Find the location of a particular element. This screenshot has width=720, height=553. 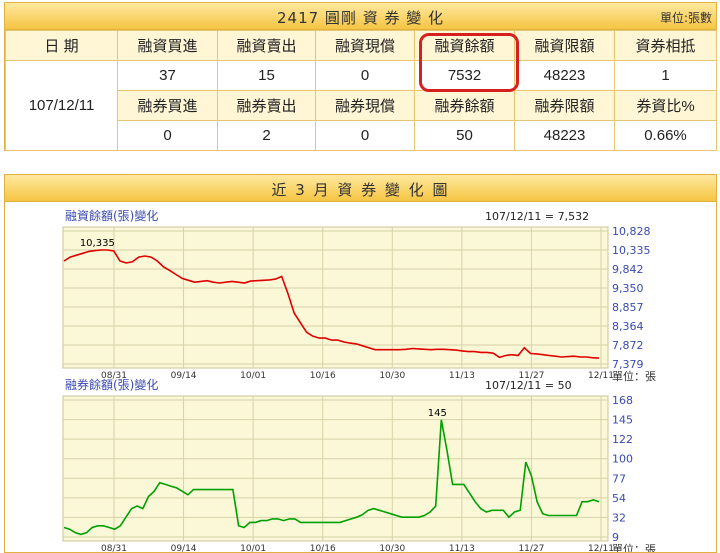

x-tick-label: 09/14 is located at coordinates (184, 376).